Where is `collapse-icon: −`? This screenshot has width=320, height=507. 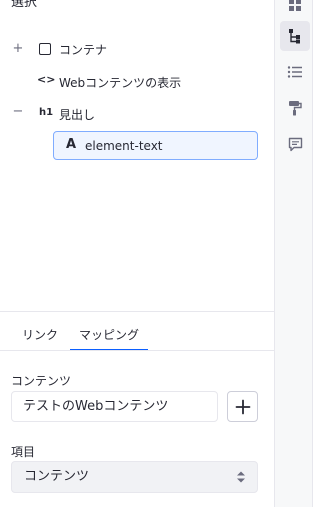 collapse-icon: − is located at coordinates (18, 111).